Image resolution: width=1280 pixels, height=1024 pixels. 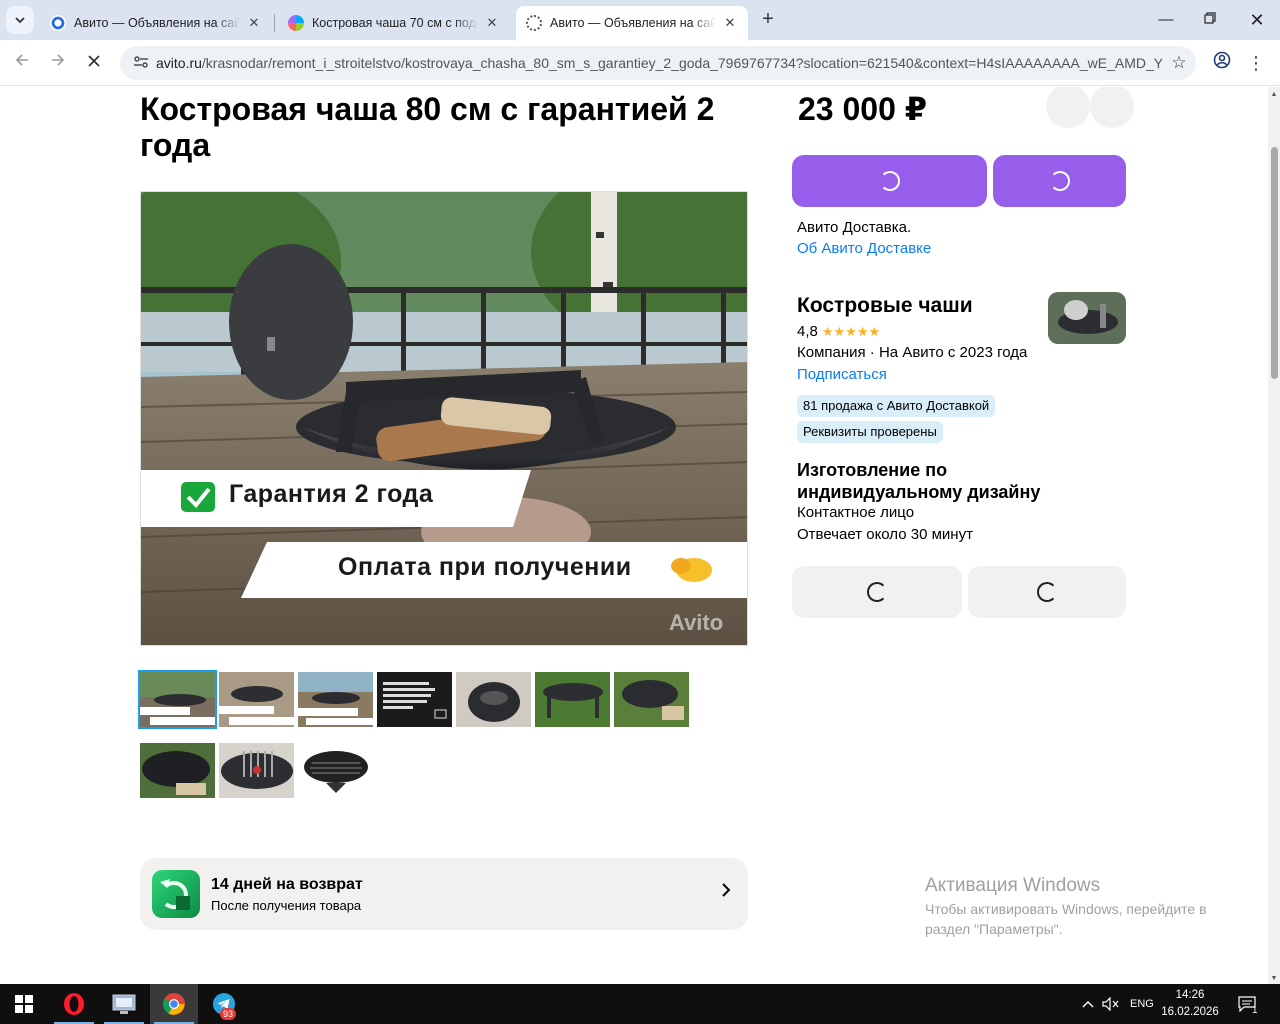 I want to click on delivery-text: Авито Доставка., so click(x=854, y=227).